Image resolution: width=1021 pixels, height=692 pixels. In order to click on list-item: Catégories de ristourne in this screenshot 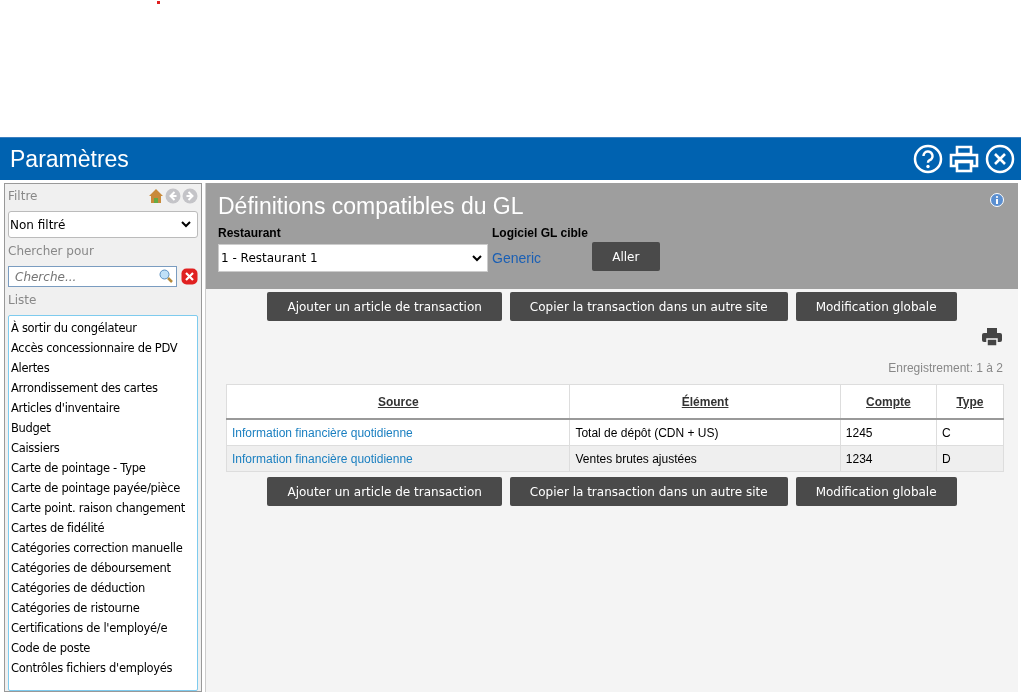, I will do `click(104, 608)`.